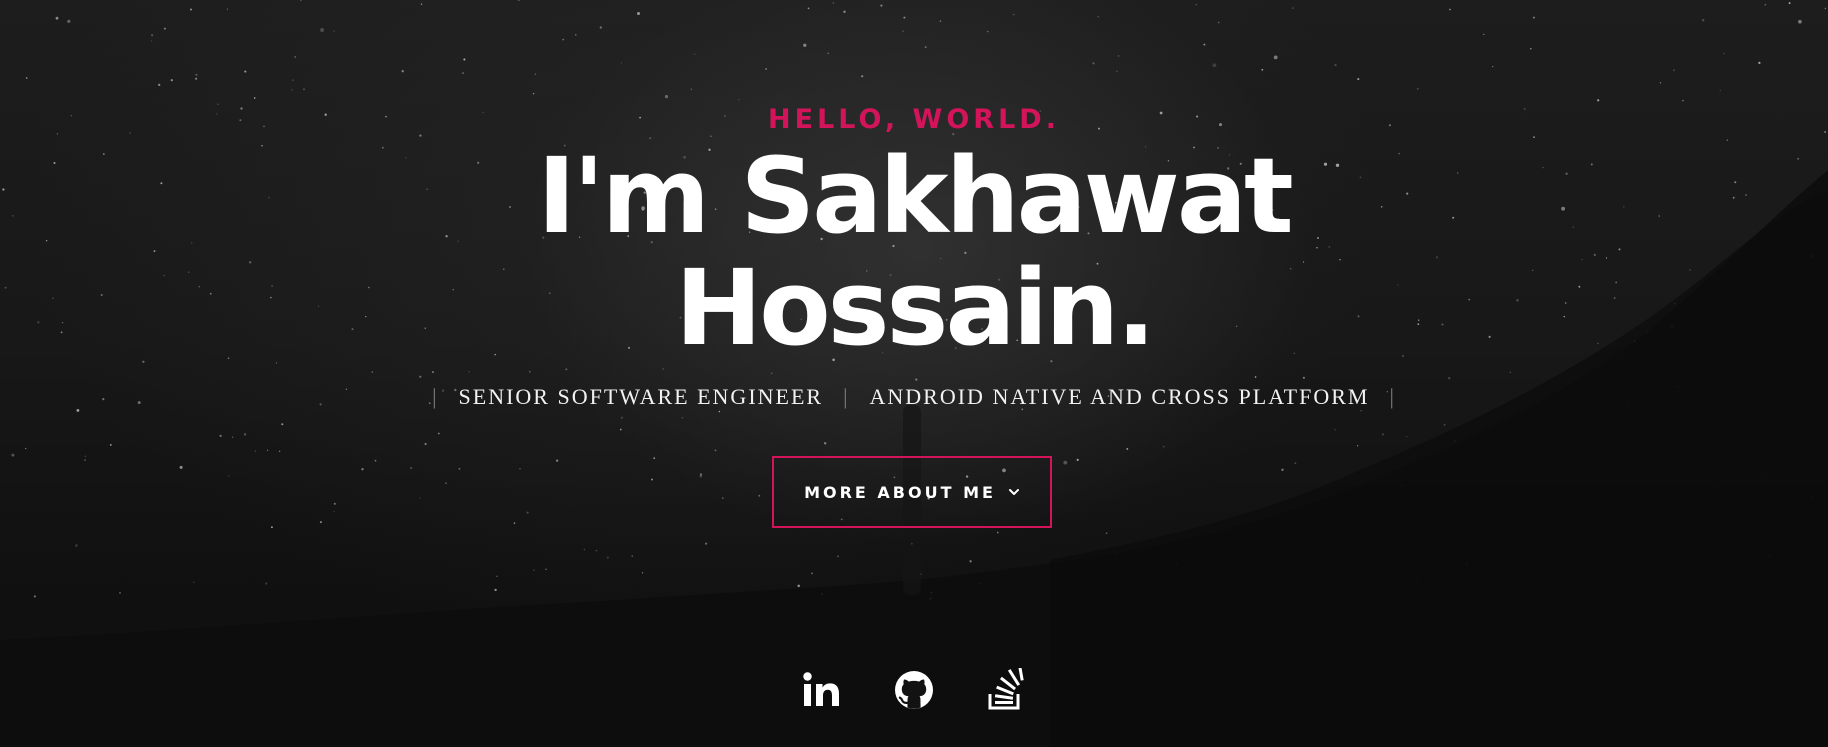  Describe the element at coordinates (1013, 492) in the screenshot. I see `chevron-down-icon` at that location.